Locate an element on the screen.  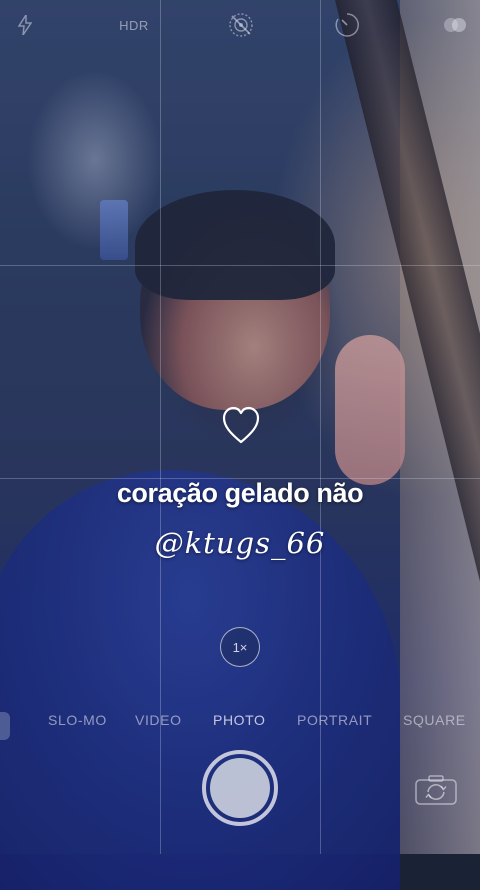
flash-icon is located at coordinates (25, 25).